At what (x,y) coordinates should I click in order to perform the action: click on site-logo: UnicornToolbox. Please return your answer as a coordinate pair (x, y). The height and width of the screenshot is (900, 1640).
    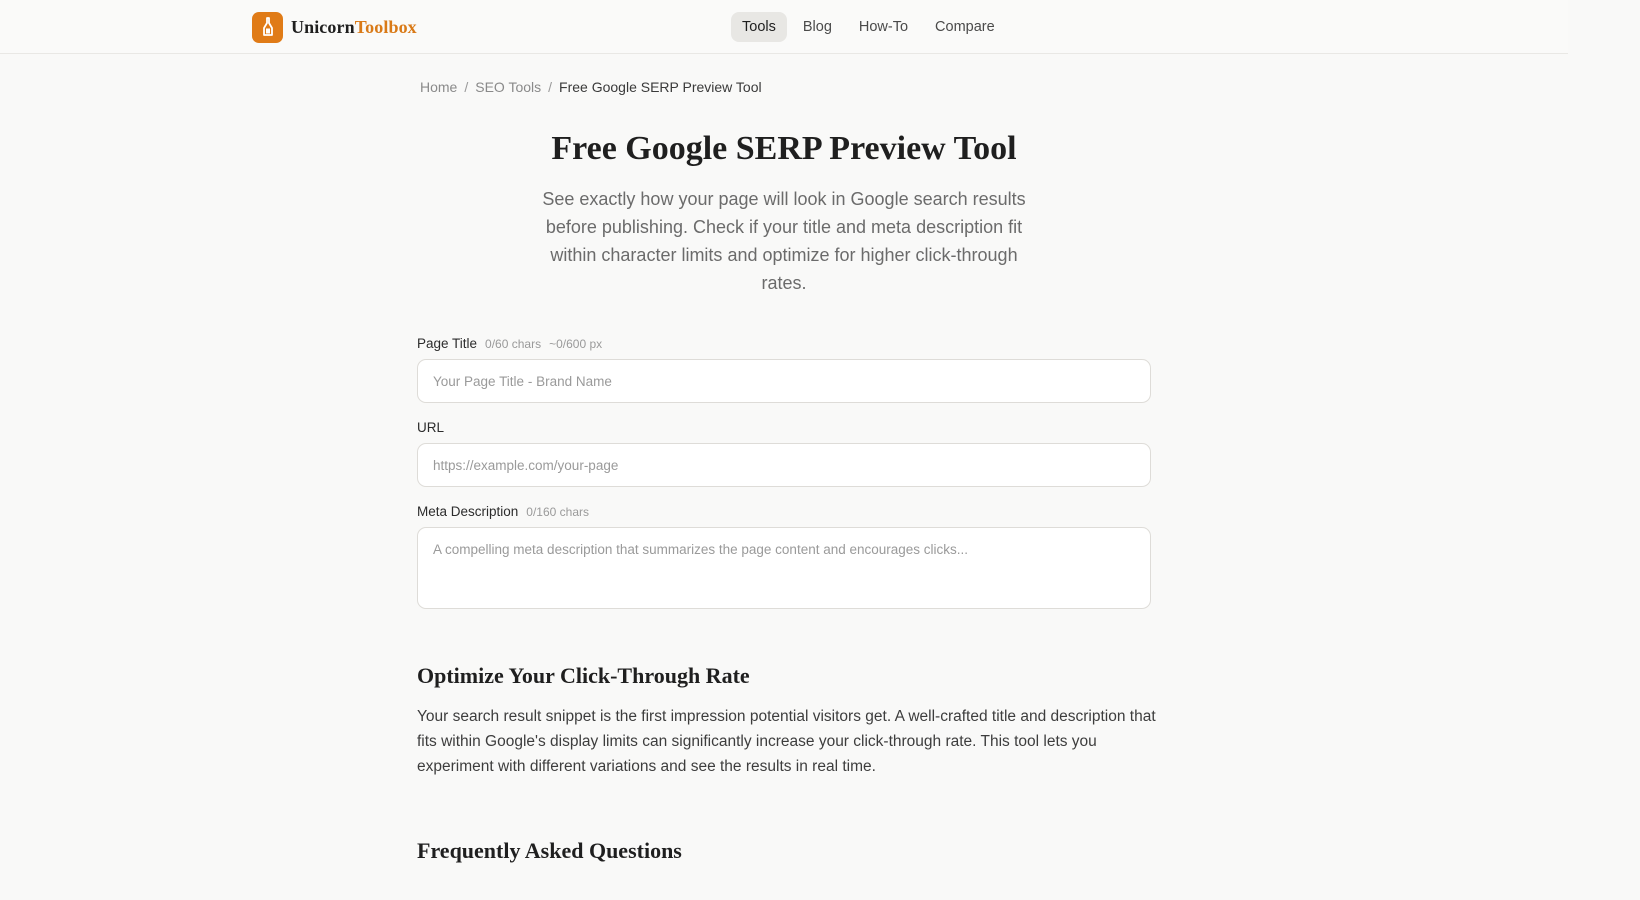
    Looking at the image, I should click on (334, 27).